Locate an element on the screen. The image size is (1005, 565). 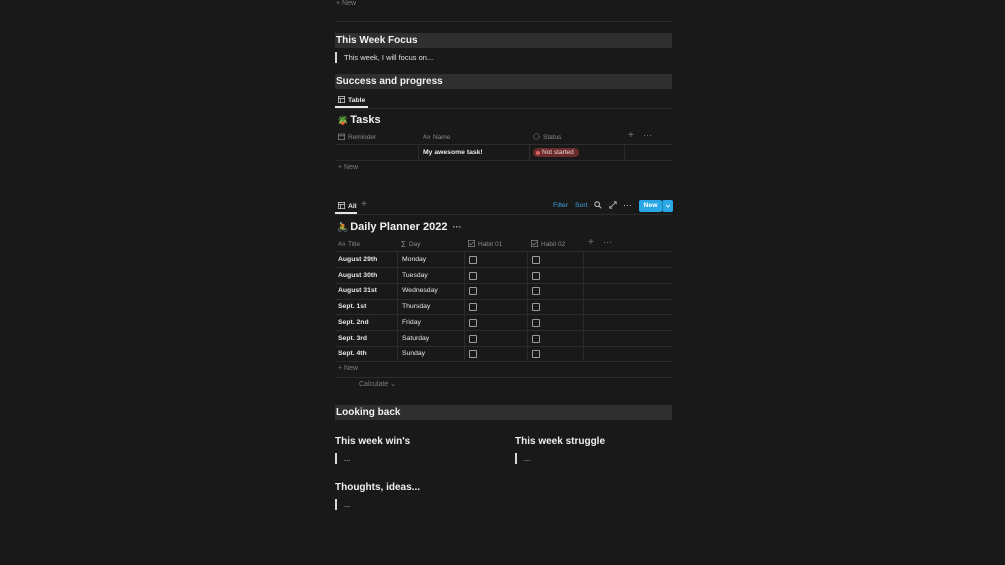
day-cell: Saturday is located at coordinates (415, 338).